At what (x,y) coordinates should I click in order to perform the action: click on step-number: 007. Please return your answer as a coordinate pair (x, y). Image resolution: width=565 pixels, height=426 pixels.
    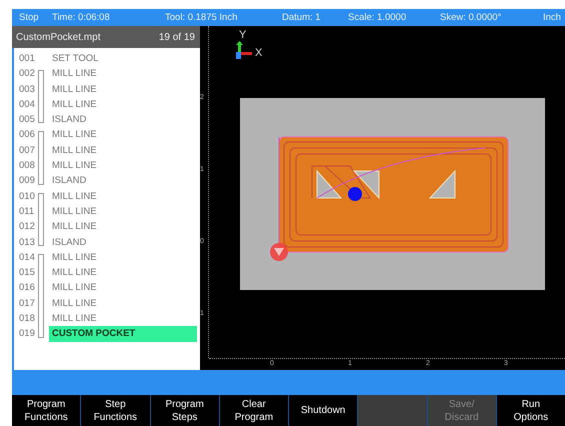
    Looking at the image, I should click on (27, 151).